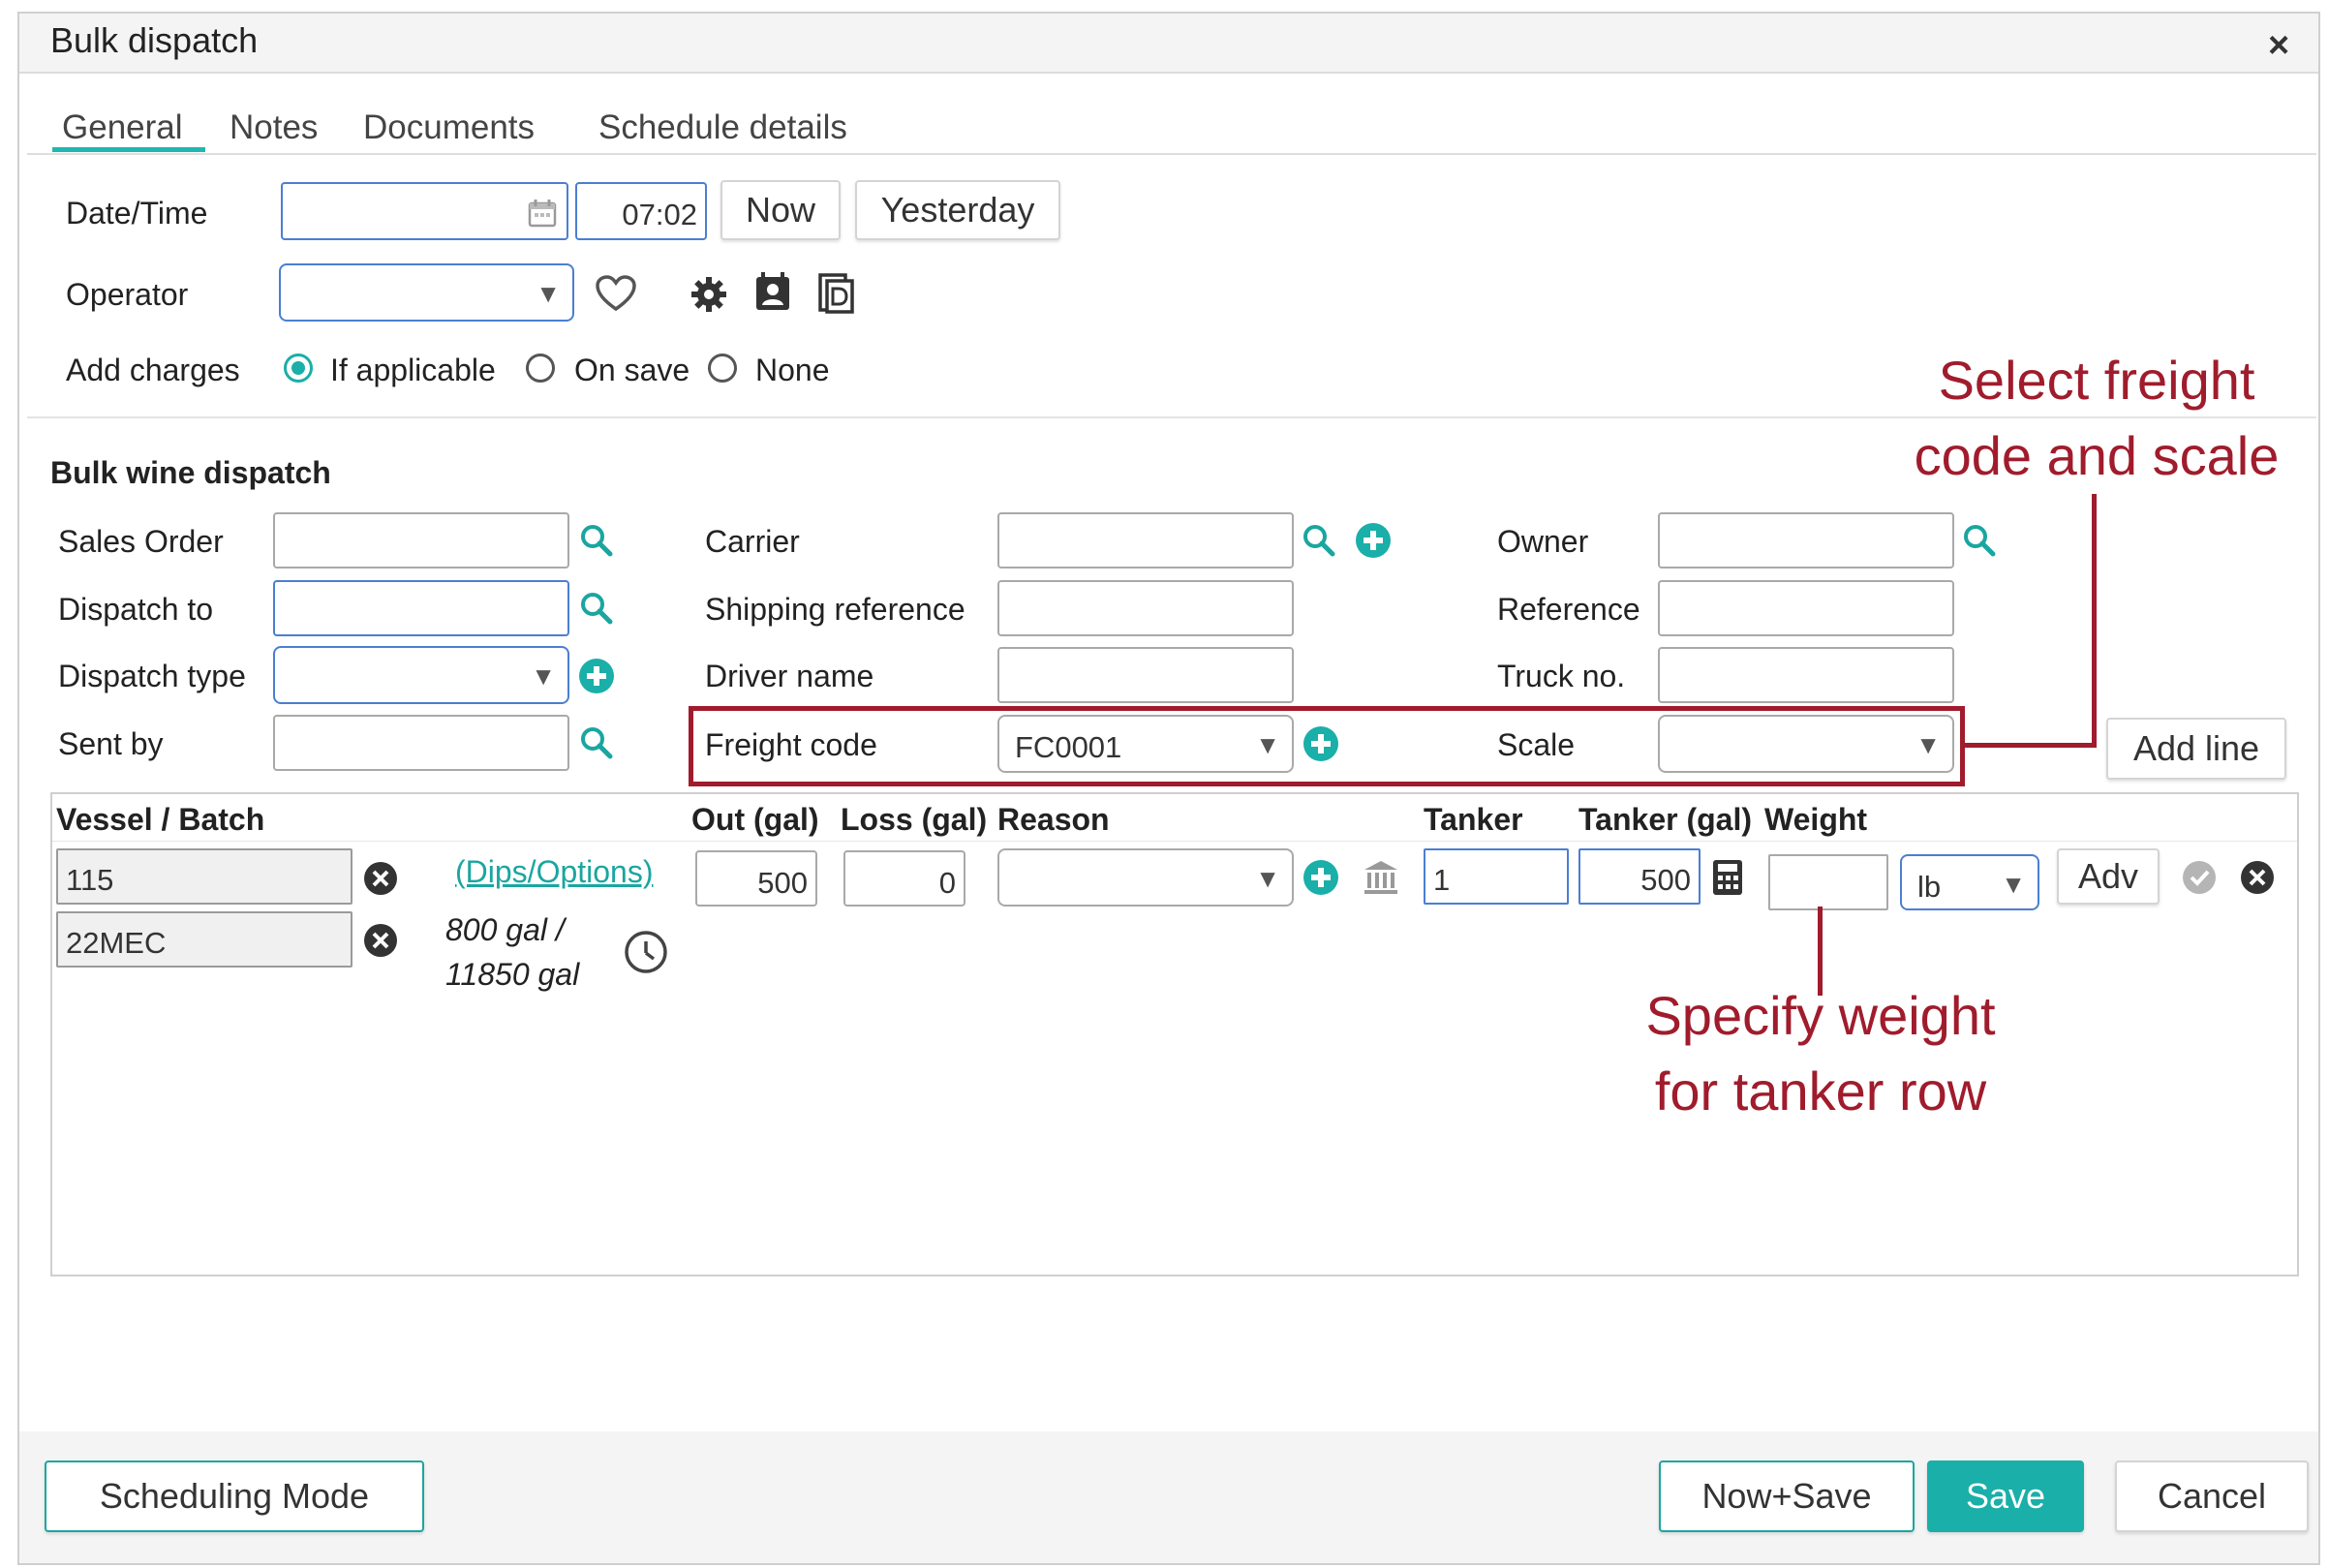 The width and height of the screenshot is (2329, 1568). I want to click on calculator-icon, so click(1727, 877).